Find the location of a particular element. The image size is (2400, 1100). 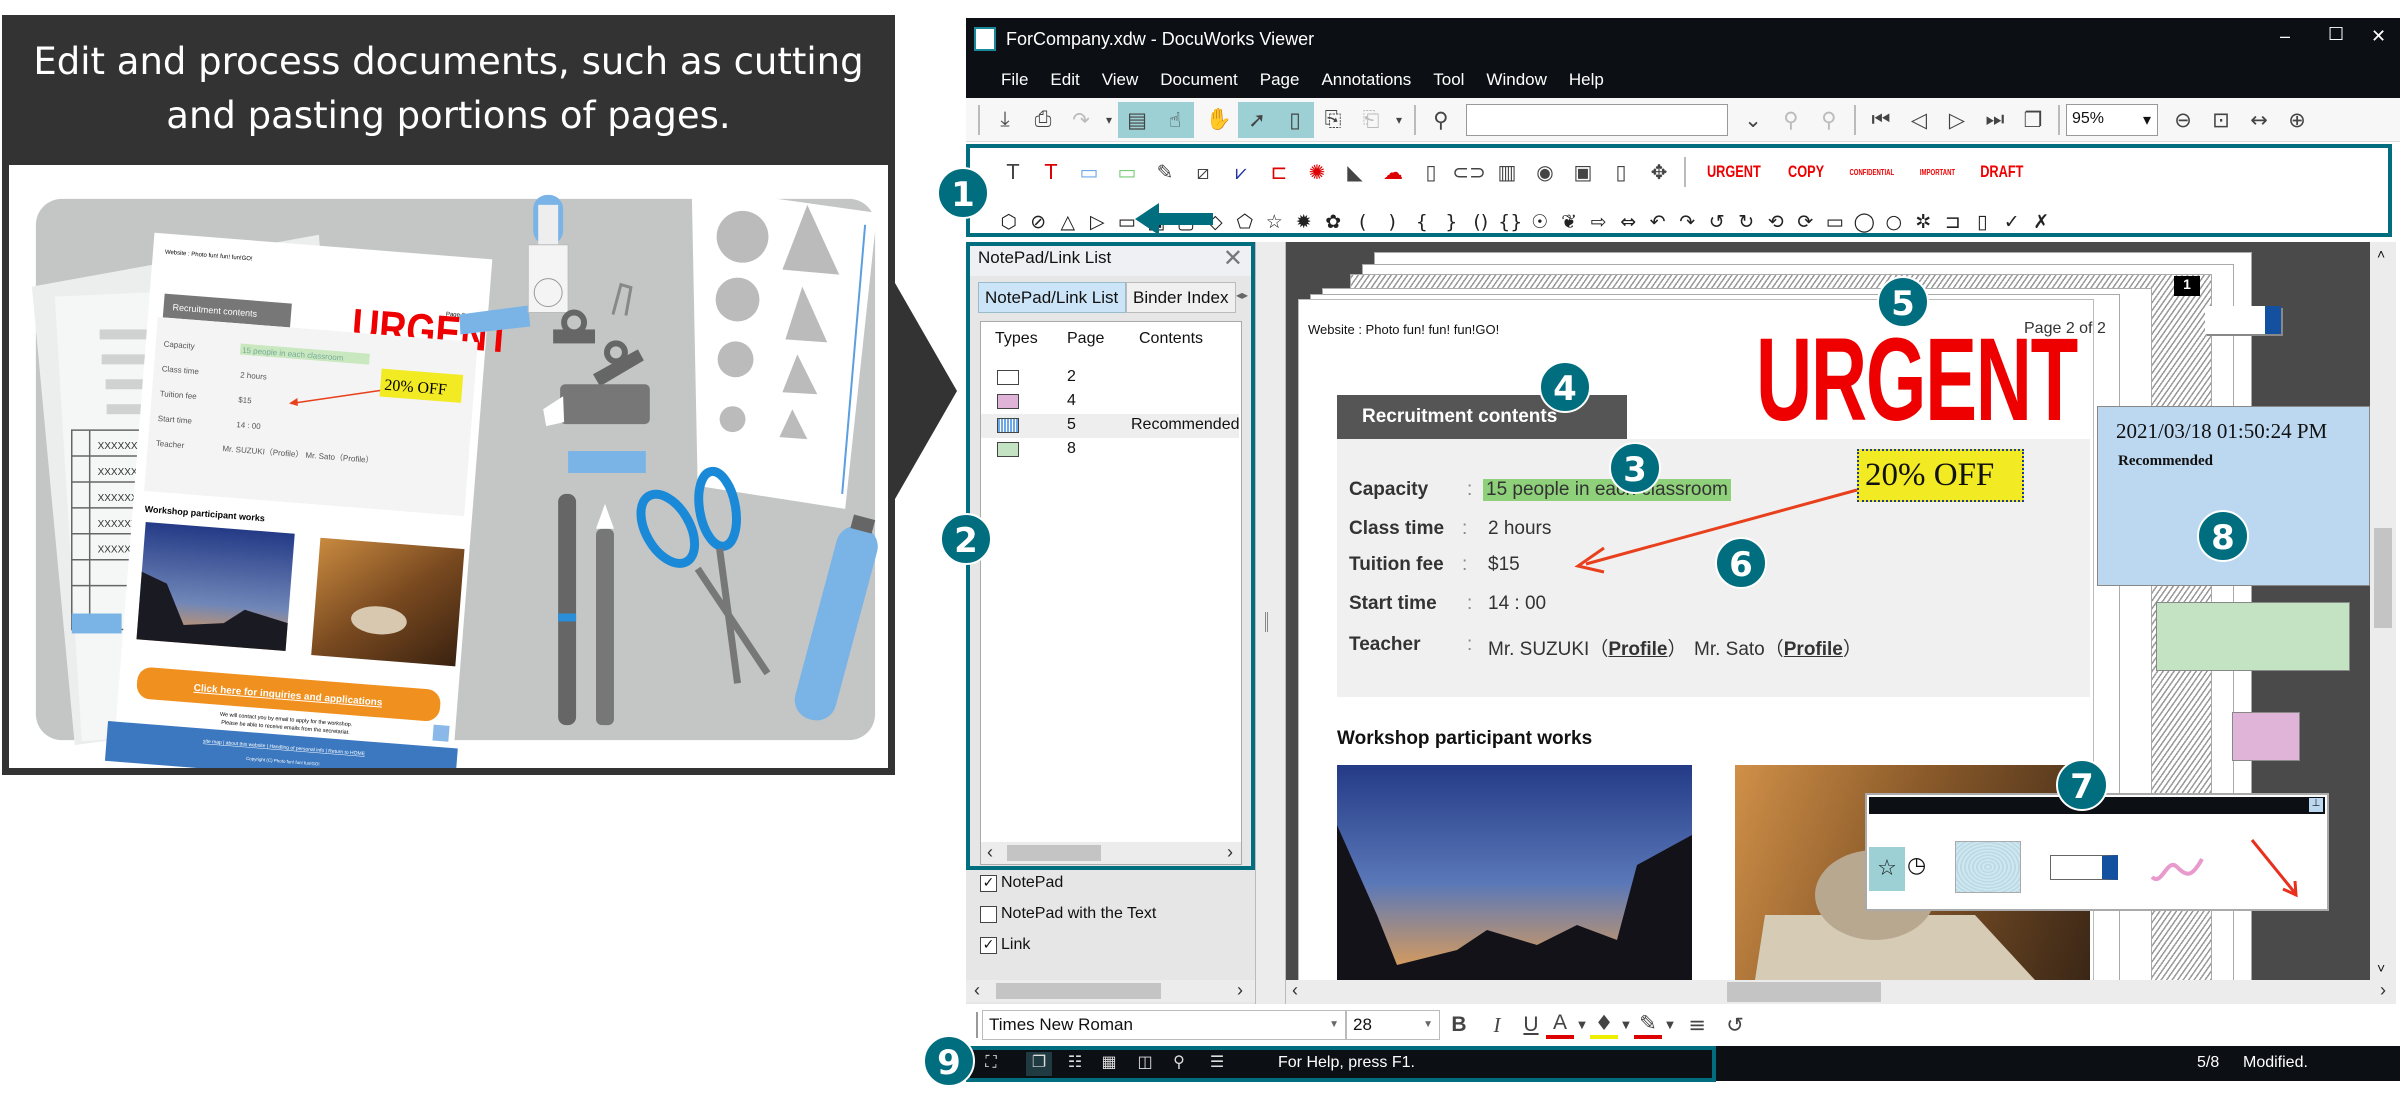

arrow-both-icon: ⇔ is located at coordinates (1629, 222).